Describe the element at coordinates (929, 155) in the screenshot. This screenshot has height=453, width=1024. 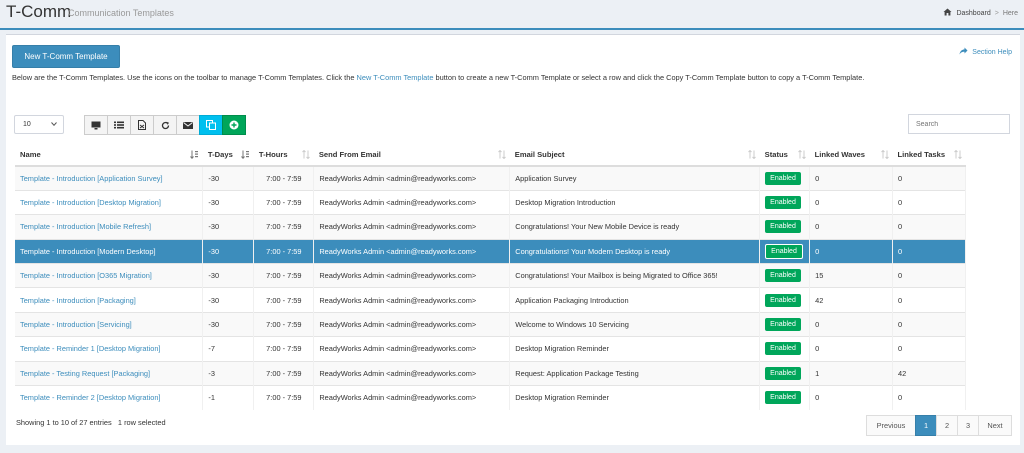
I see `header-linked-tasks: Linked Tasks` at that location.